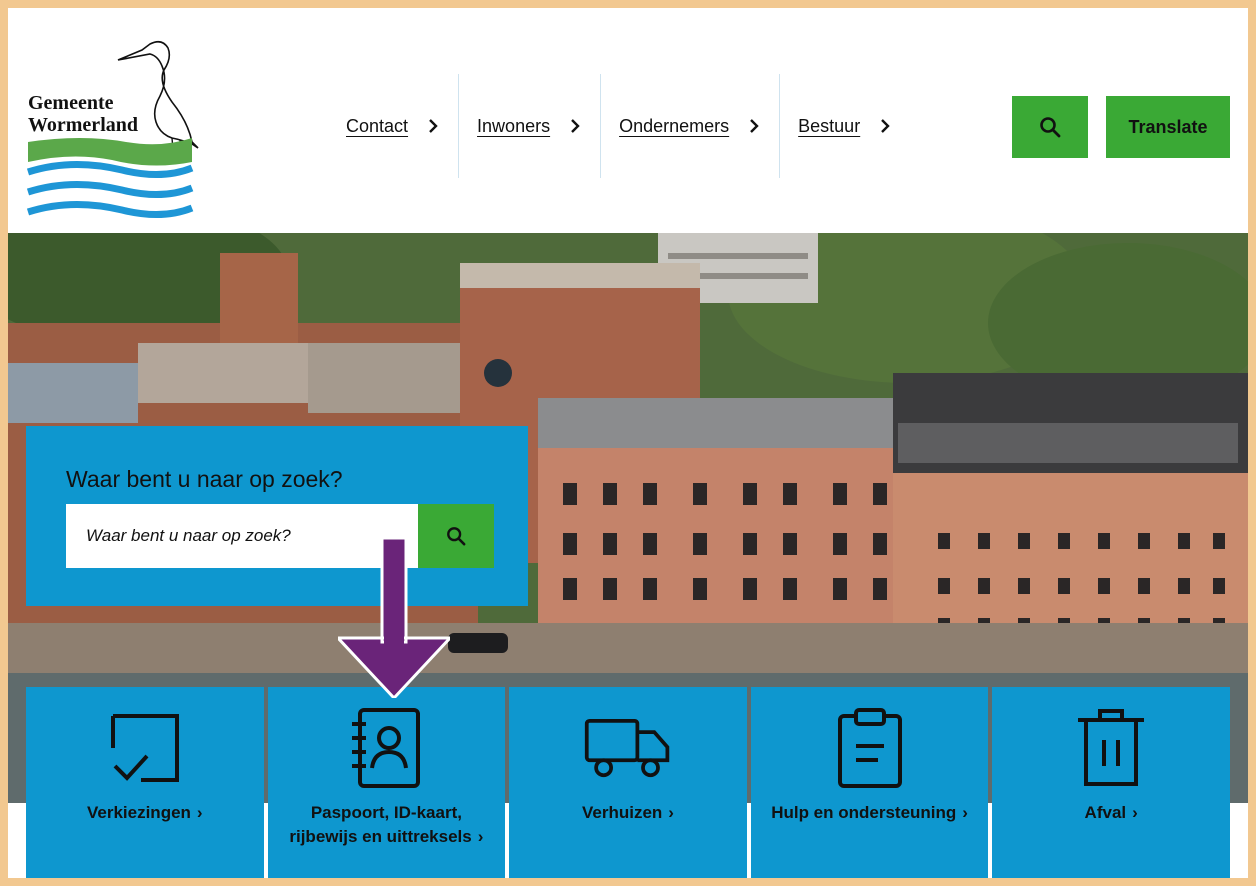 The width and height of the screenshot is (1256, 886). I want to click on nav-link-inwoners: Inwoners, so click(513, 126).